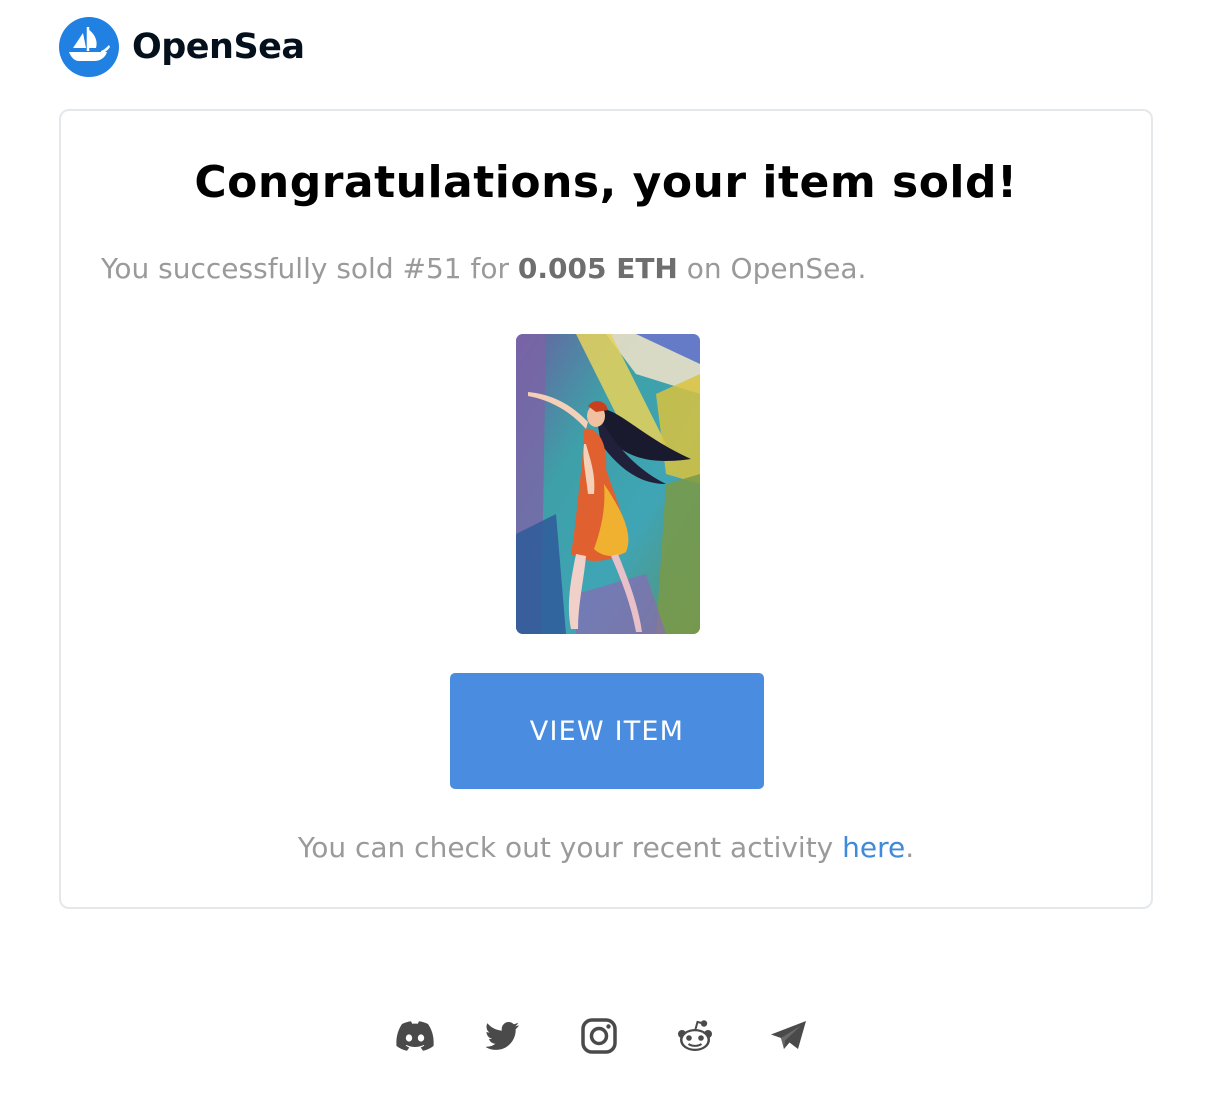 Image resolution: width=1215 pixels, height=1106 pixels. Describe the element at coordinates (606, 182) in the screenshot. I see `page-title: Congratulations, your item sold!` at that location.